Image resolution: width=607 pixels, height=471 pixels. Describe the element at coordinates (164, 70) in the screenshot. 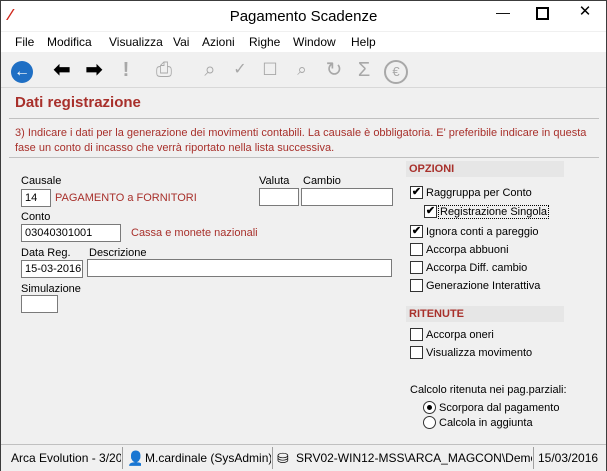

I see `printer-icon: ⎙` at that location.